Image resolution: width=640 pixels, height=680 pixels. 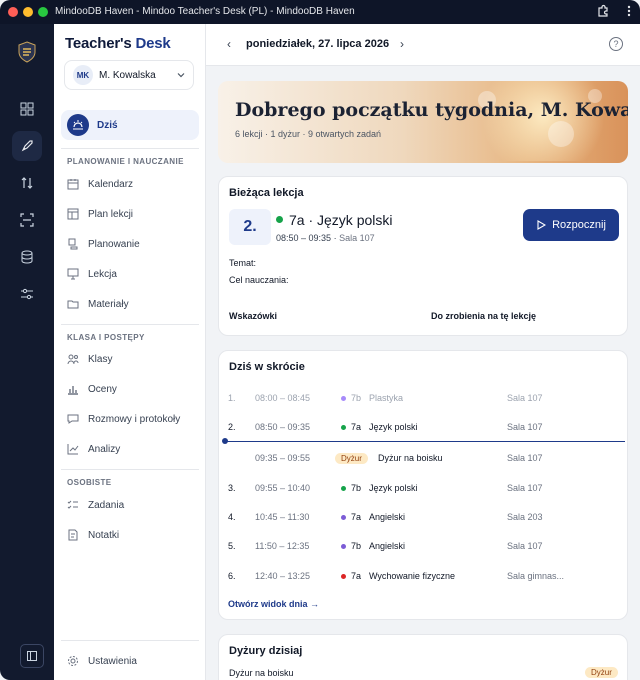 I want to click on row-room: Sala 203, so click(x=525, y=517).